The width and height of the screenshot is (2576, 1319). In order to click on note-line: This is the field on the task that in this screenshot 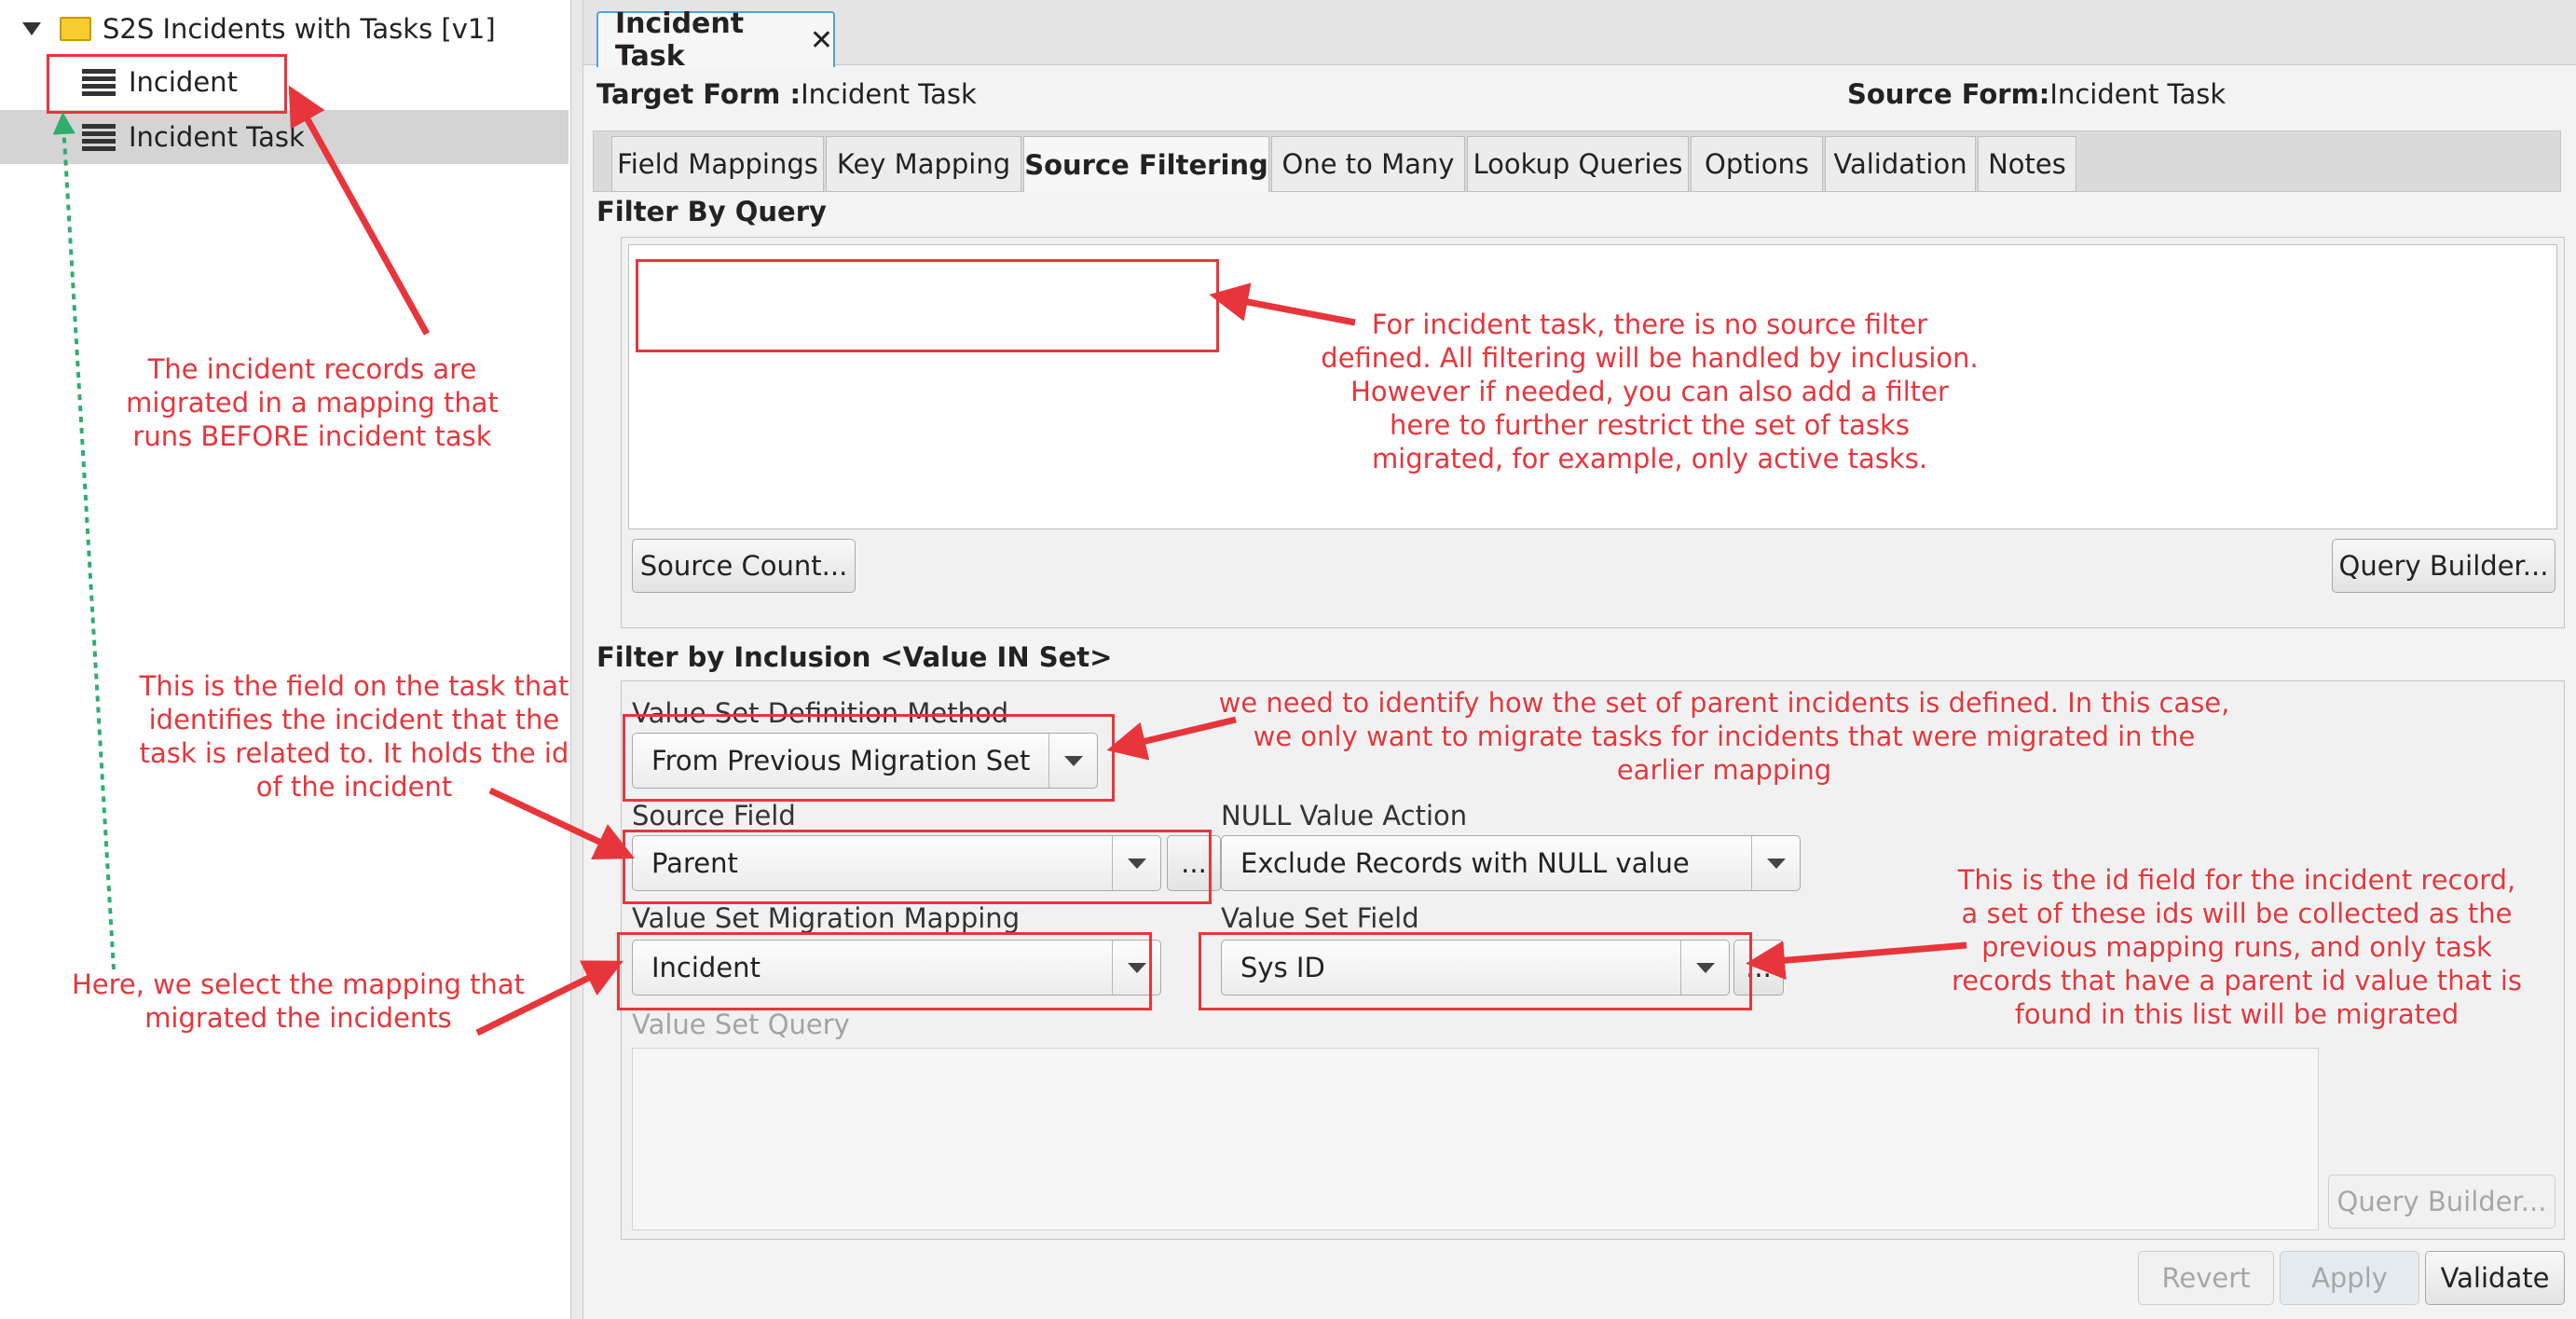, I will do `click(354, 686)`.